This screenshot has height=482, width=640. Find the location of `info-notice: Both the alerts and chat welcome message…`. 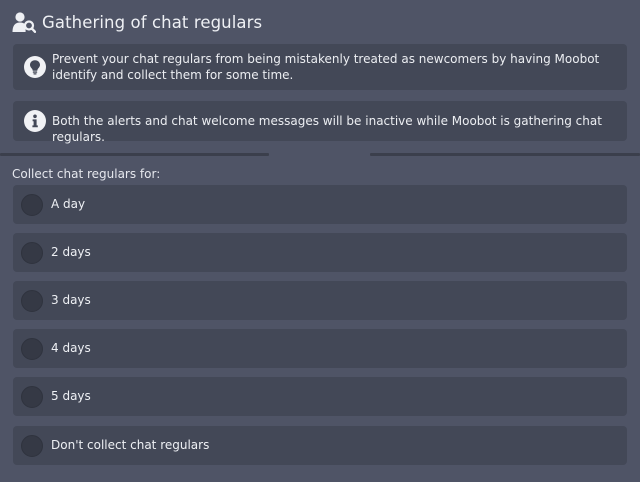

info-notice: Both the alerts and chat welcome message… is located at coordinates (320, 122).